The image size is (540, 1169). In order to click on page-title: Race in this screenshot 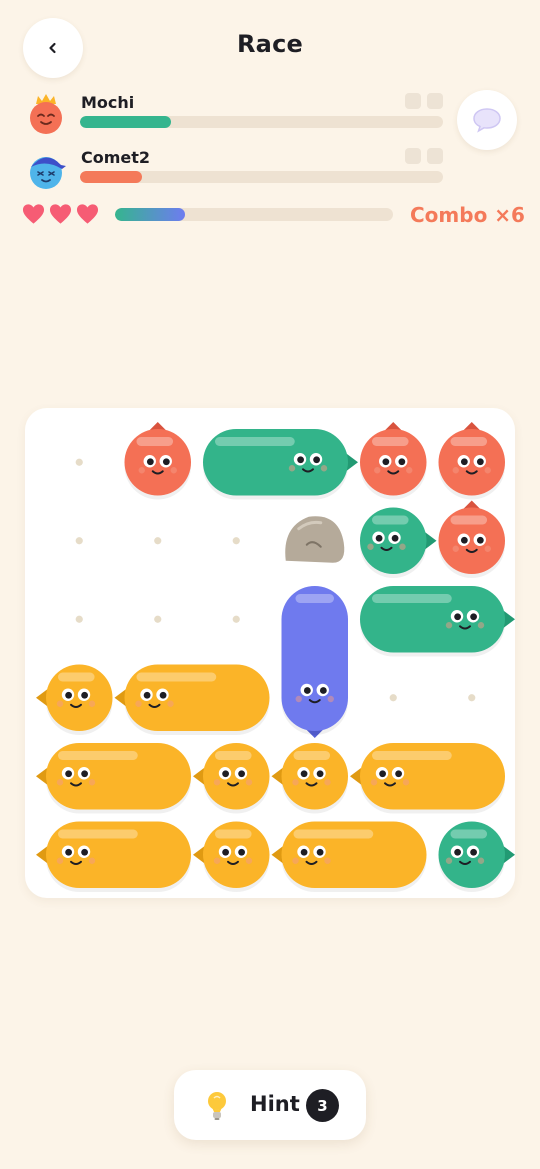, I will do `click(270, 44)`.